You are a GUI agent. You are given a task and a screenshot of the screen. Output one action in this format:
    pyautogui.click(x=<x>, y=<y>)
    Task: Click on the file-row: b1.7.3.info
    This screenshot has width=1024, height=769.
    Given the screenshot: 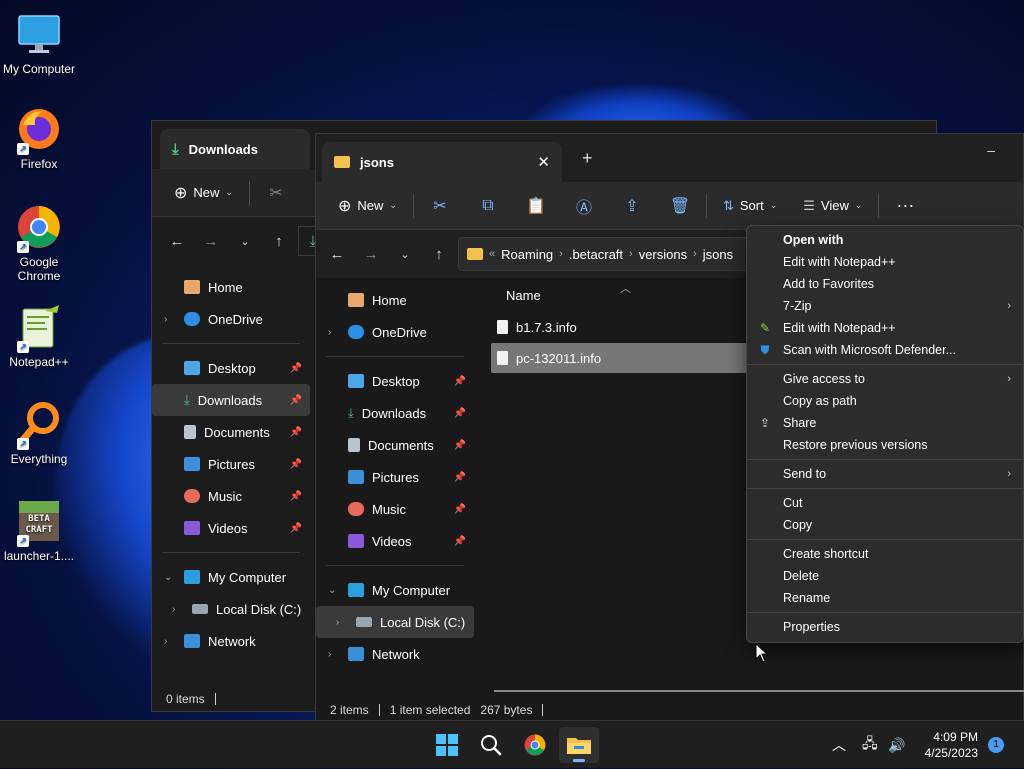 What is the action you would take?
    pyautogui.click(x=621, y=327)
    